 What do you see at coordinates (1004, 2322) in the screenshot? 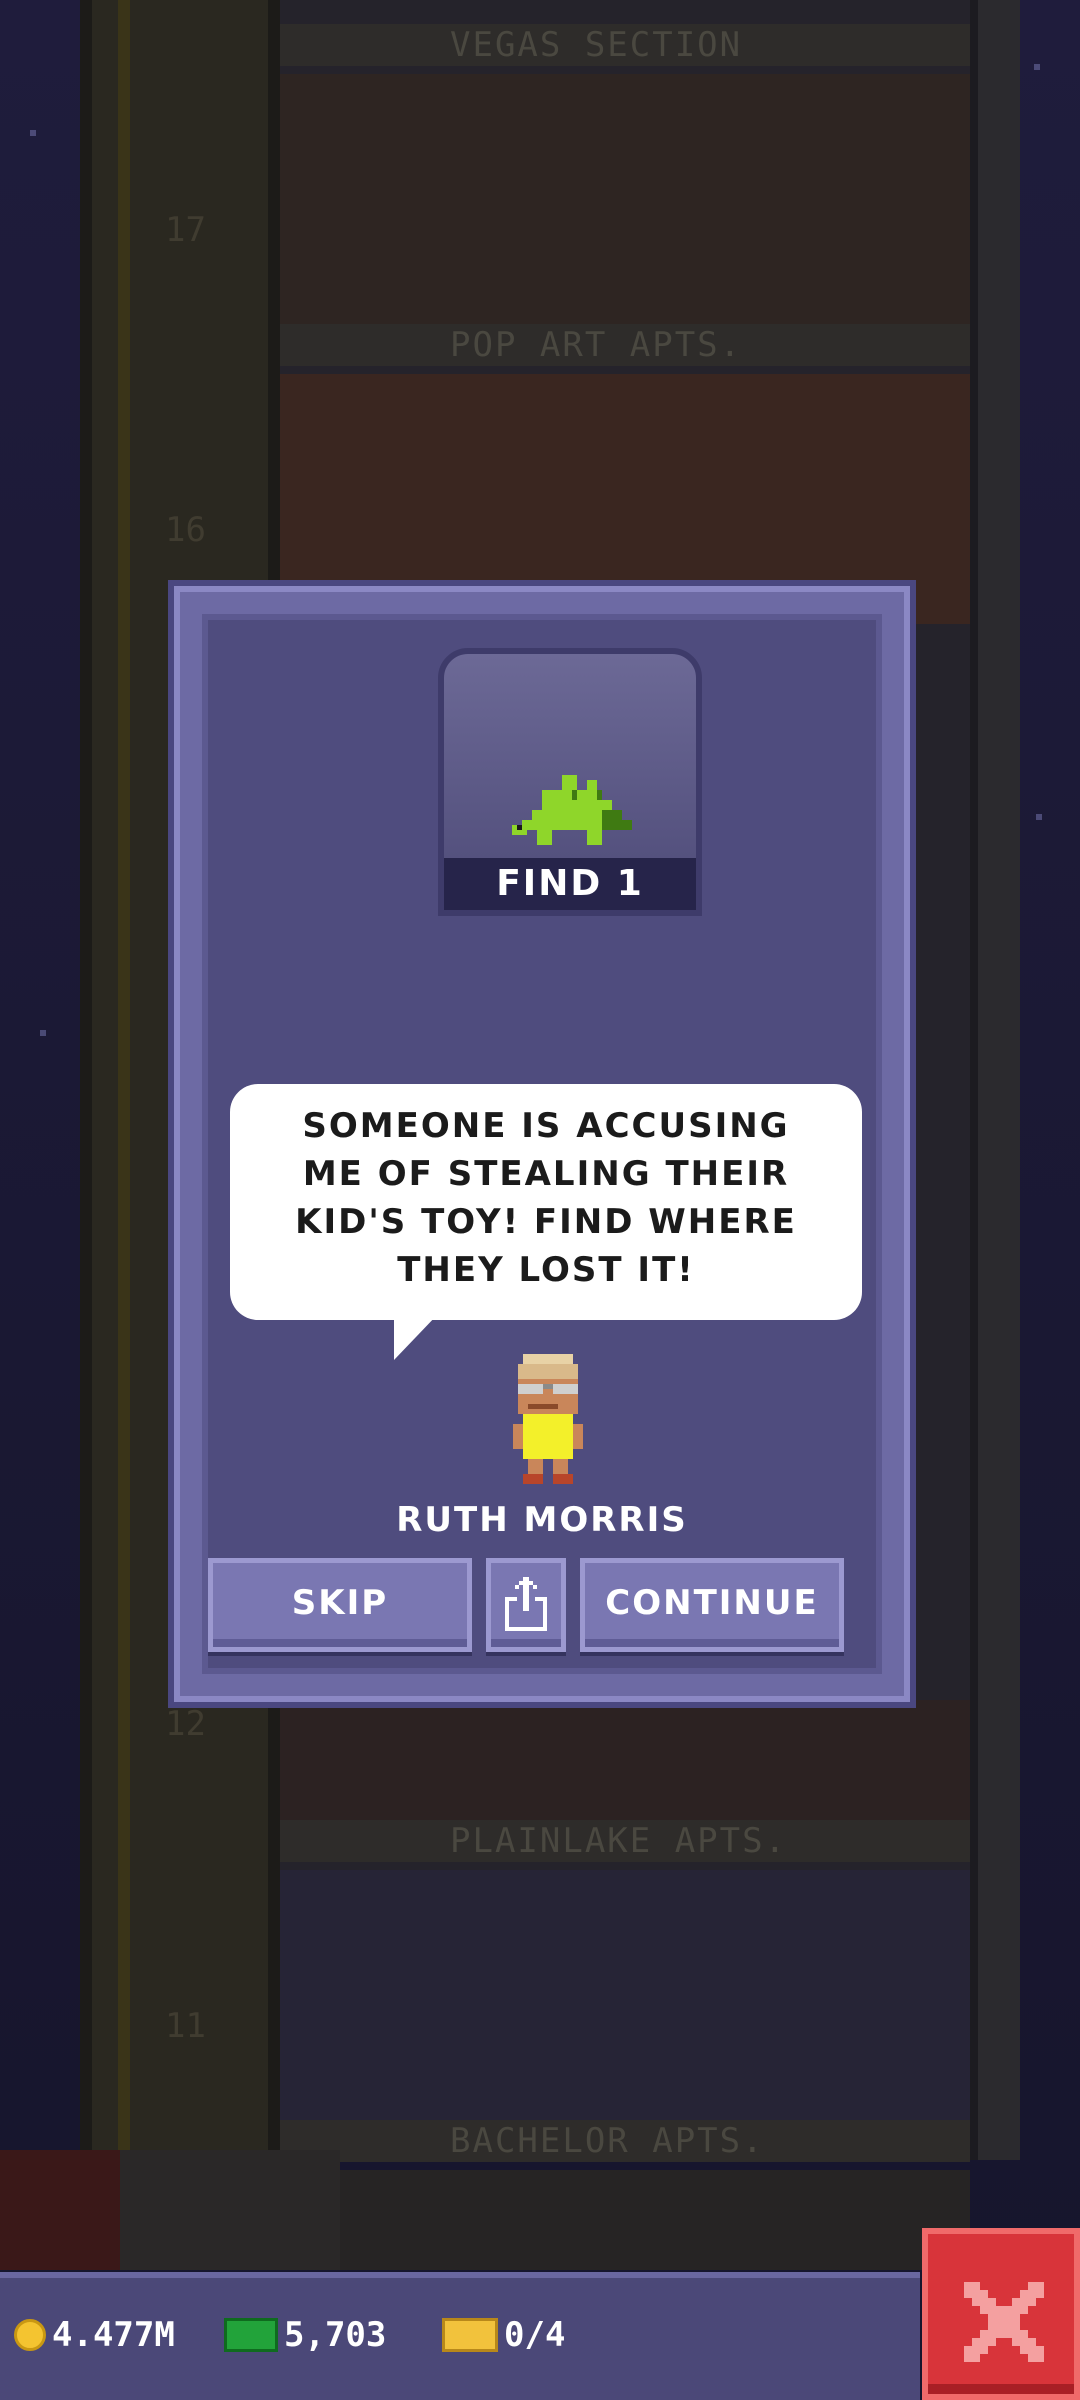
I see `close-icon` at bounding box center [1004, 2322].